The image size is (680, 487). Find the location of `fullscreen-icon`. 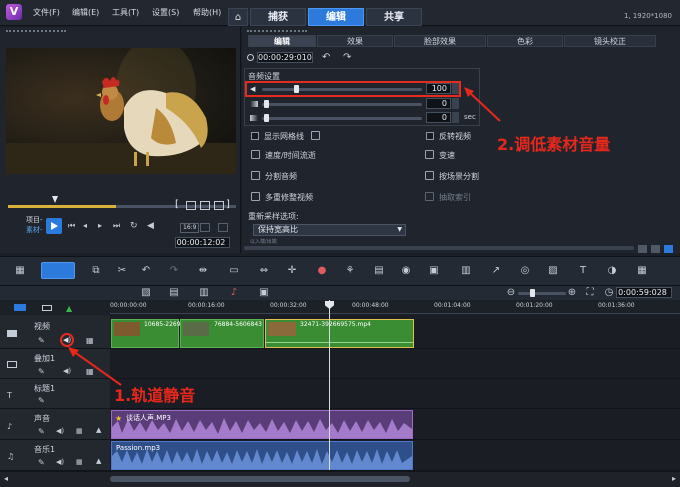

fullscreen-icon is located at coordinates (219, 205).